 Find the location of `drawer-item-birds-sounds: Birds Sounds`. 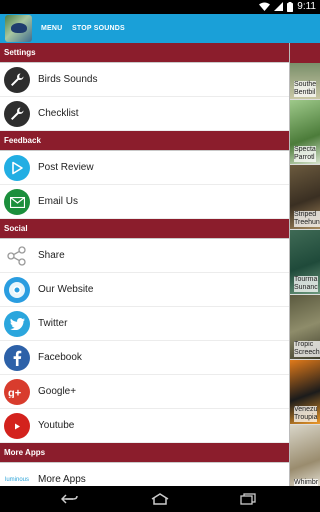

drawer-item-birds-sounds: Birds Sounds is located at coordinates (144, 80).